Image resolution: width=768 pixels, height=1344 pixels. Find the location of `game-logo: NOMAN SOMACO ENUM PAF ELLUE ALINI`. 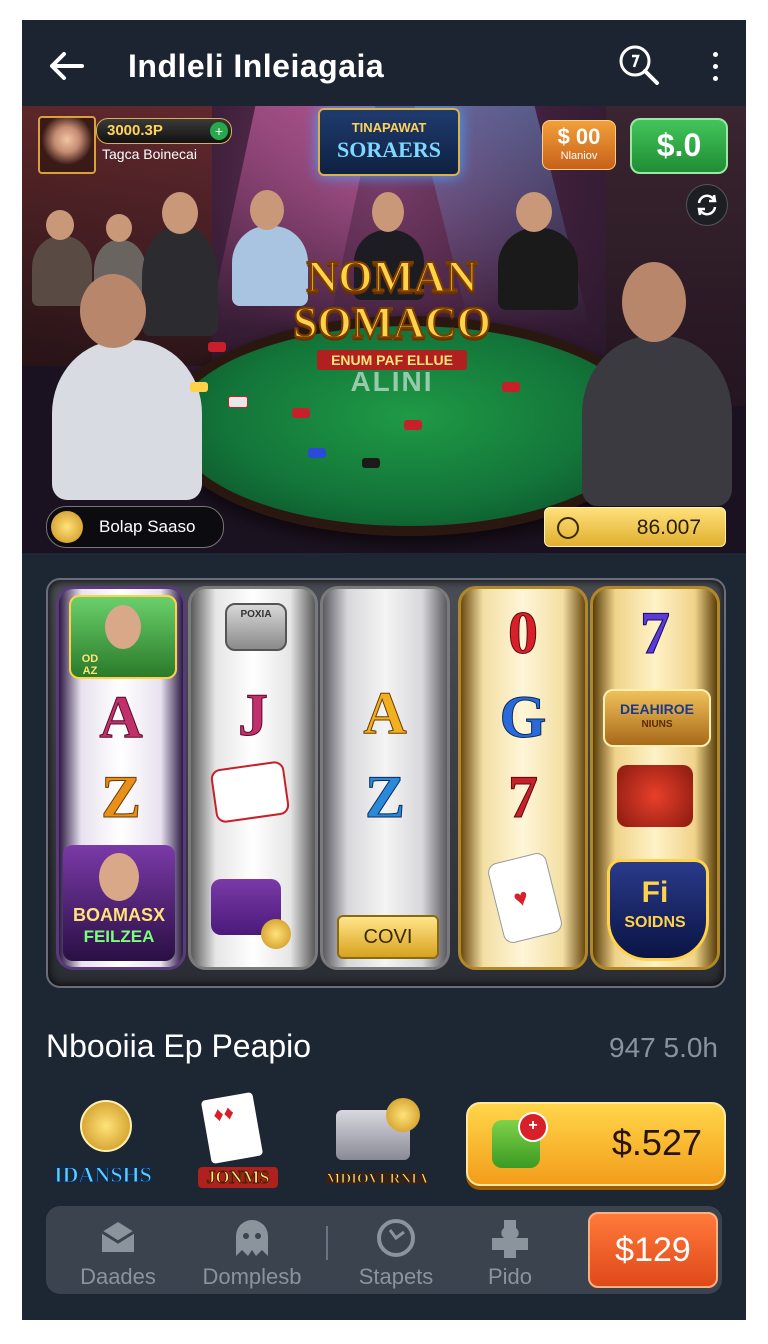

game-logo: NOMAN SOMACO ENUM PAF ELLUE ALINI is located at coordinates (392, 325).